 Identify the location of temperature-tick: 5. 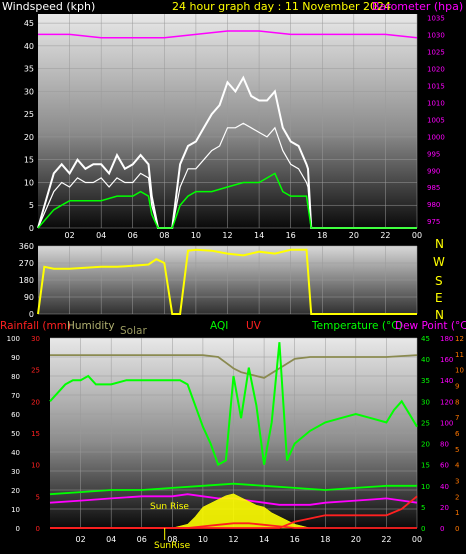
(423, 508).